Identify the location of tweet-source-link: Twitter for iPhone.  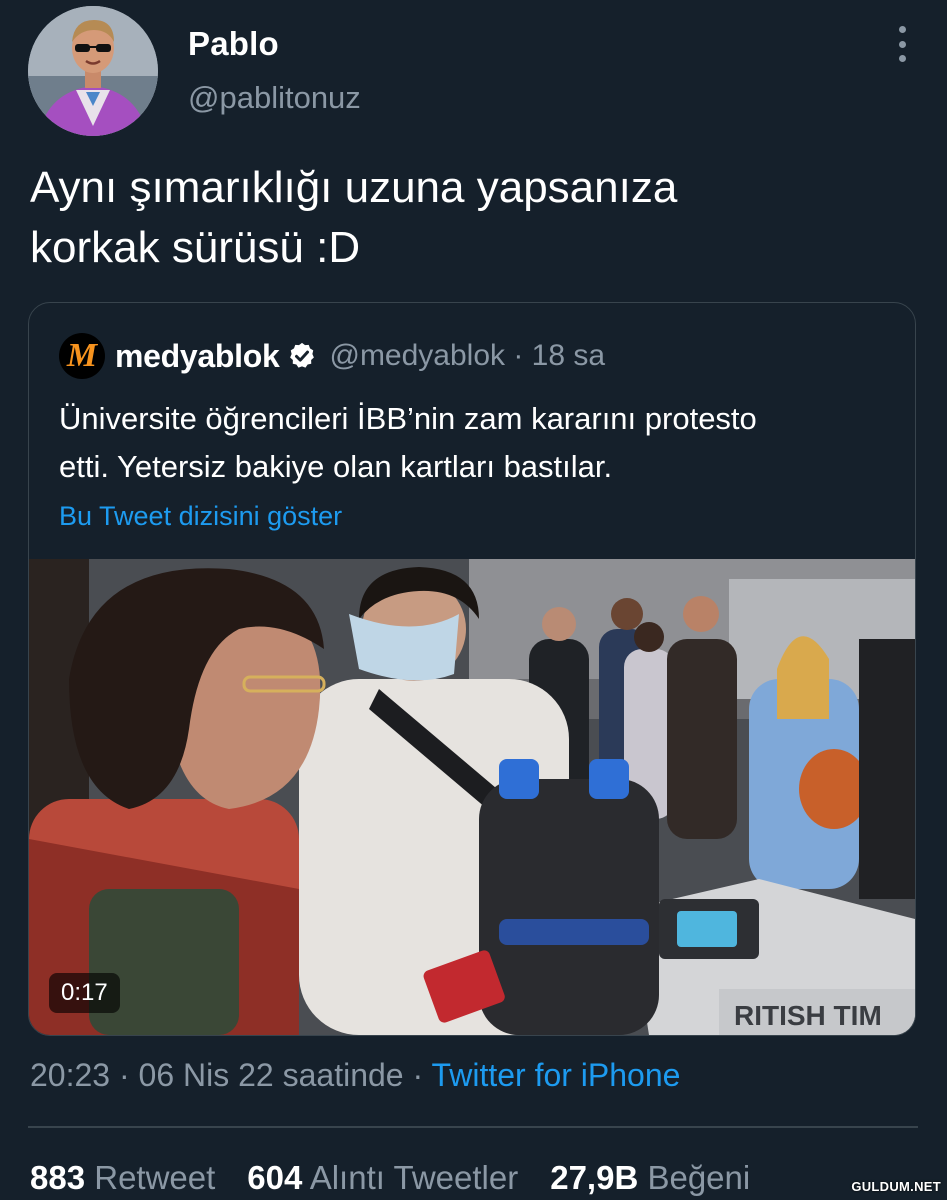
(555, 1075).